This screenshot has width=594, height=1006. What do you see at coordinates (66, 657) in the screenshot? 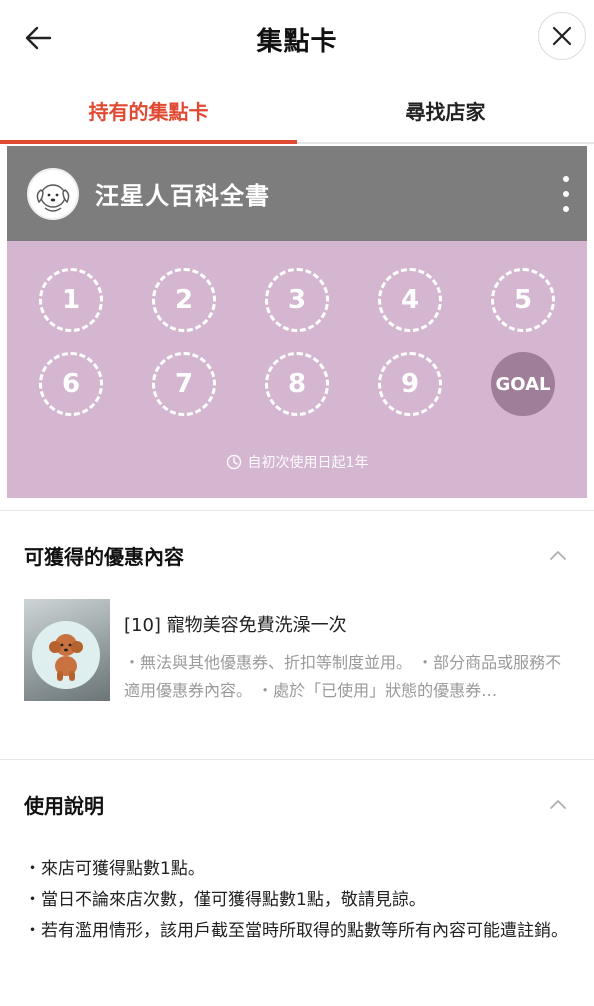
I see `poodle-icon` at bounding box center [66, 657].